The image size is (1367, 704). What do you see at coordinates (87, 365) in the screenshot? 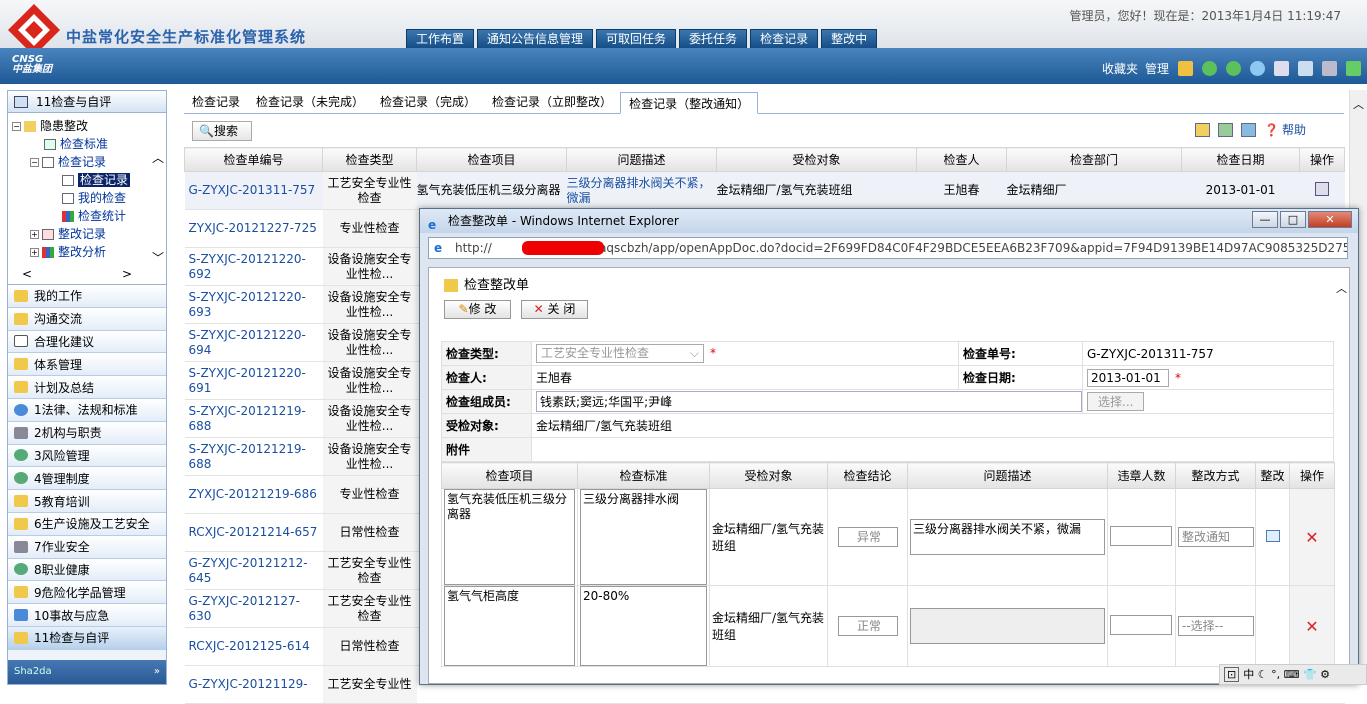
I see `menu-item-system: 体系管理` at bounding box center [87, 365].